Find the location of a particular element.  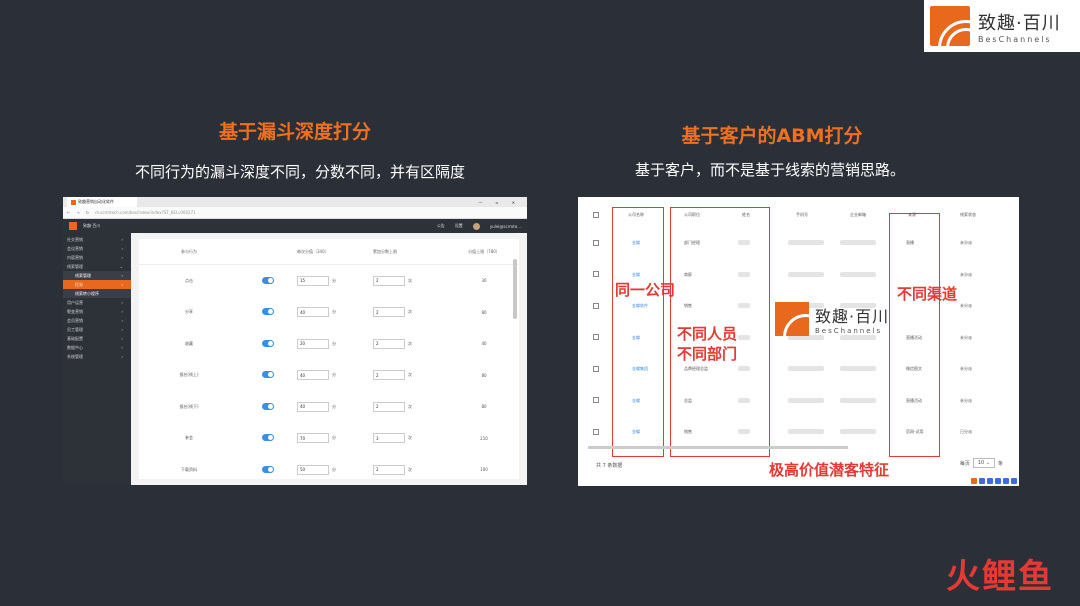

brand-logo: 致趣·百川 BesChannels is located at coordinates (1002, 26).